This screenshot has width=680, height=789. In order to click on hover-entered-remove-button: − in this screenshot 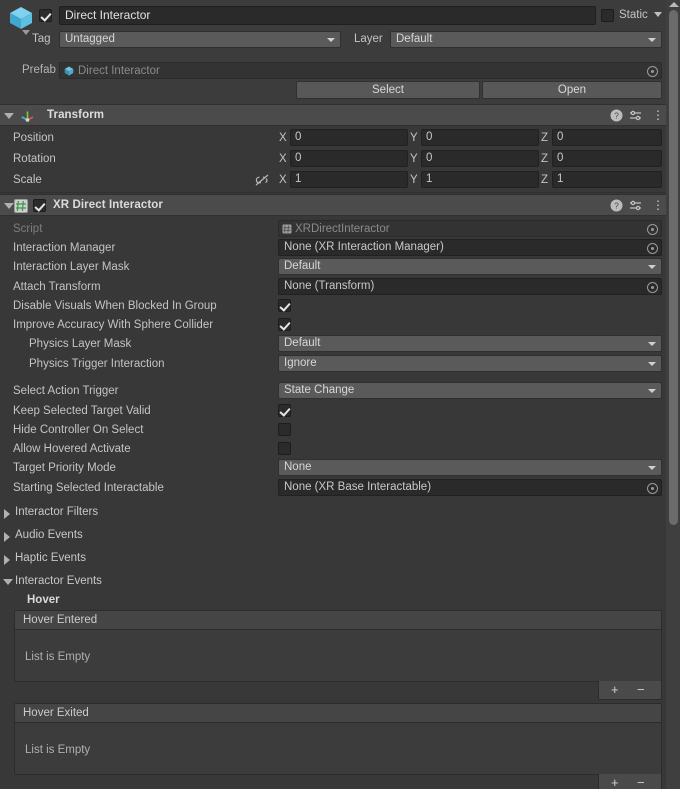, I will do `click(641, 690)`.